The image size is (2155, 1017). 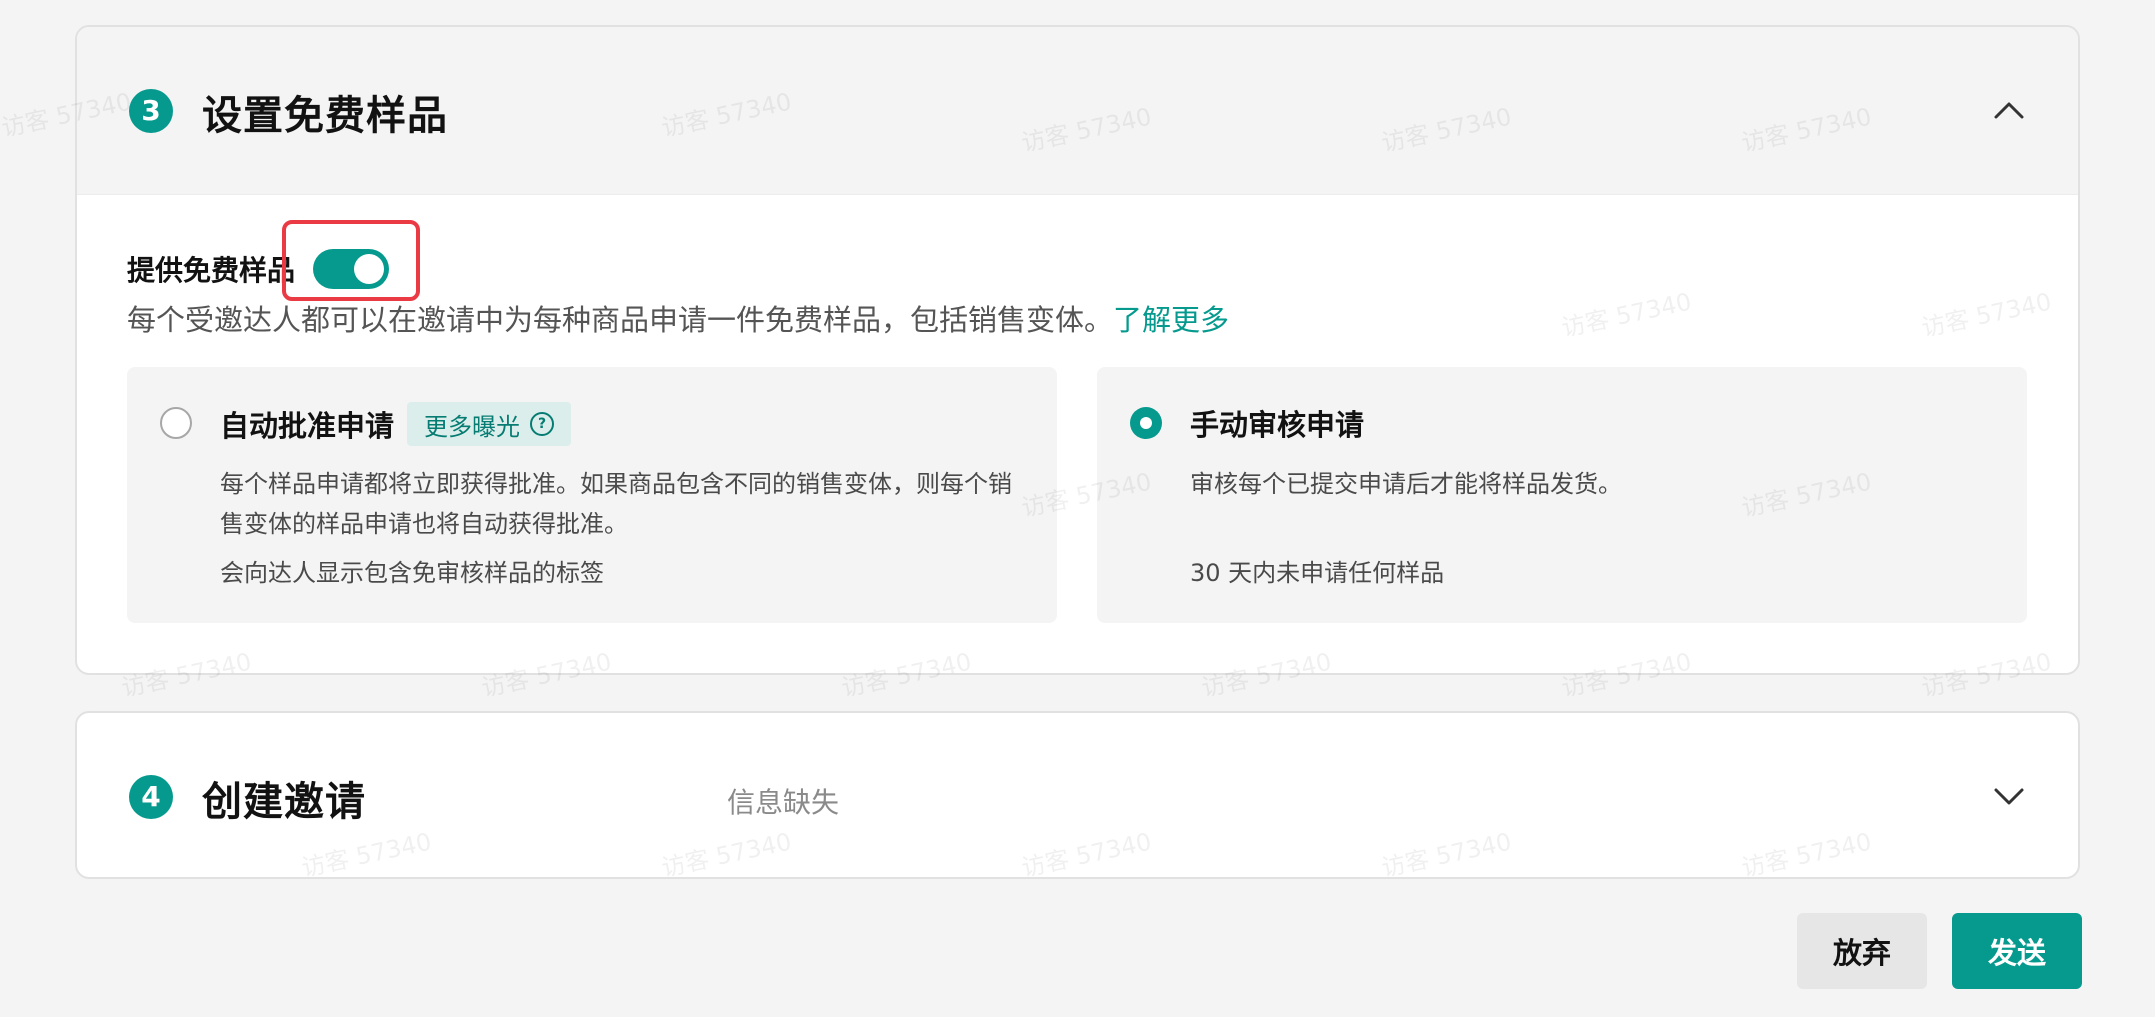 What do you see at coordinates (1406, 484) in the screenshot?
I see `manual-review-description: 审核每个已提交申请后才能将样品发货。` at bounding box center [1406, 484].